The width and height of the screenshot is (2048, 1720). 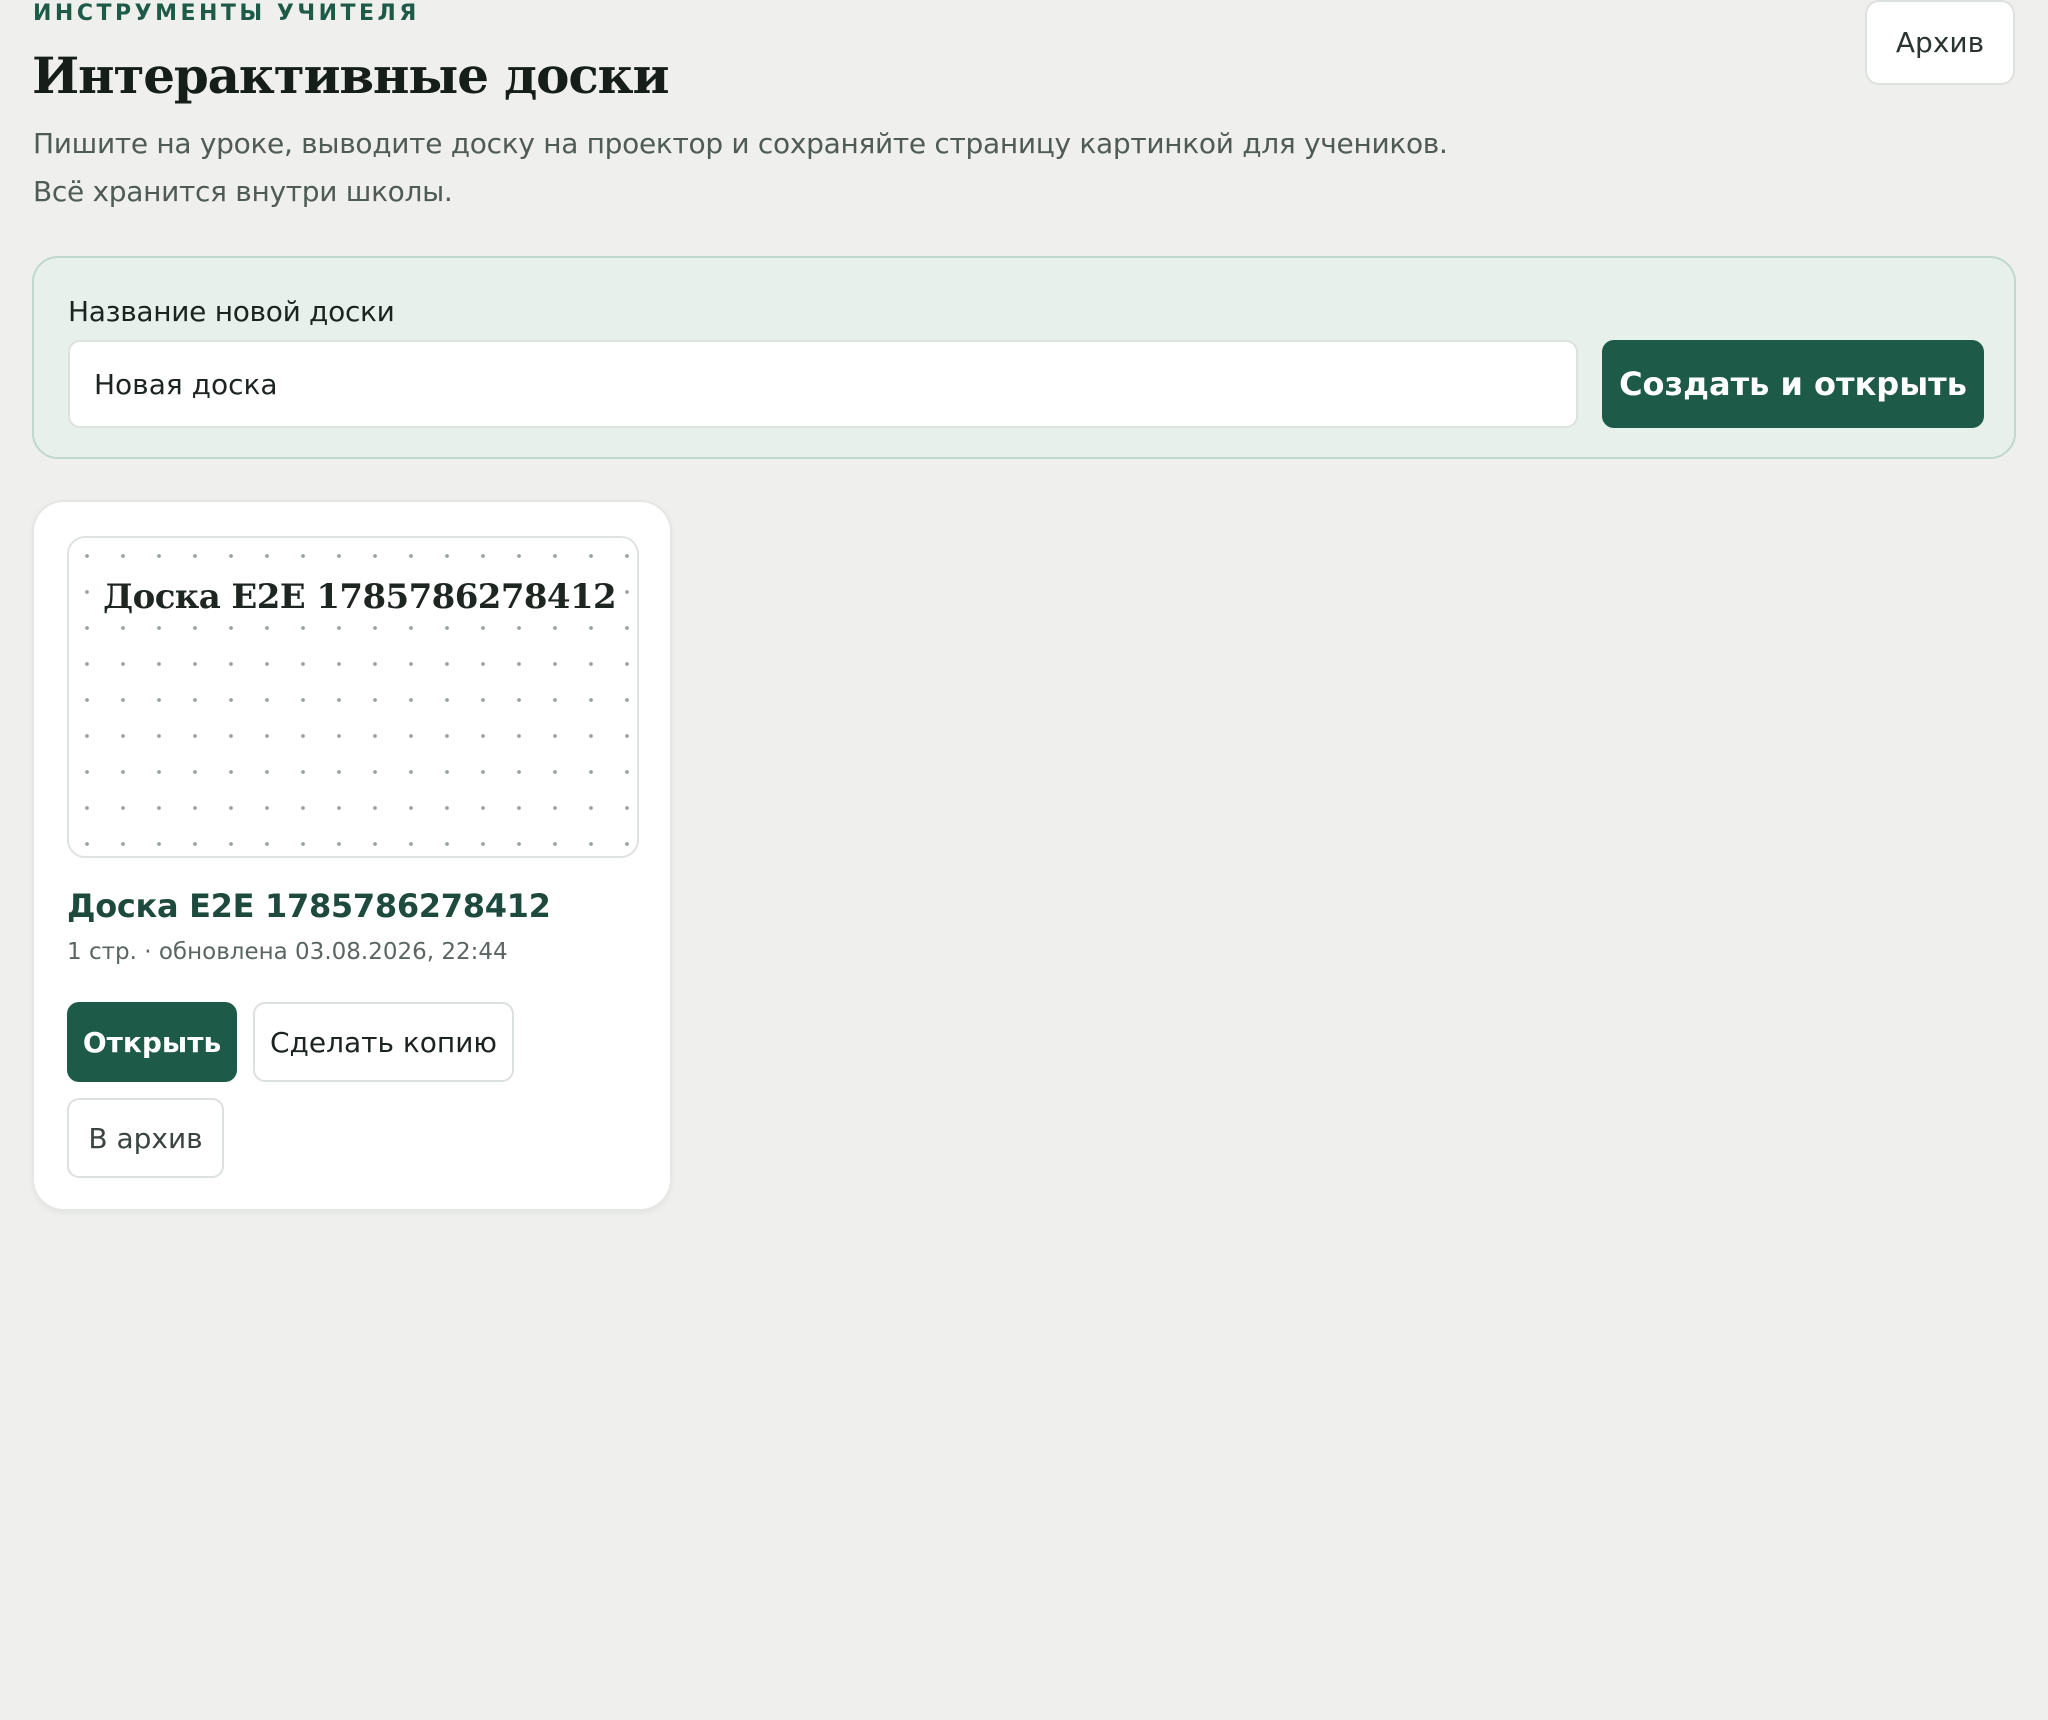 What do you see at coordinates (1793, 384) in the screenshot?
I see `create-and-open-button: Создать и открыть` at bounding box center [1793, 384].